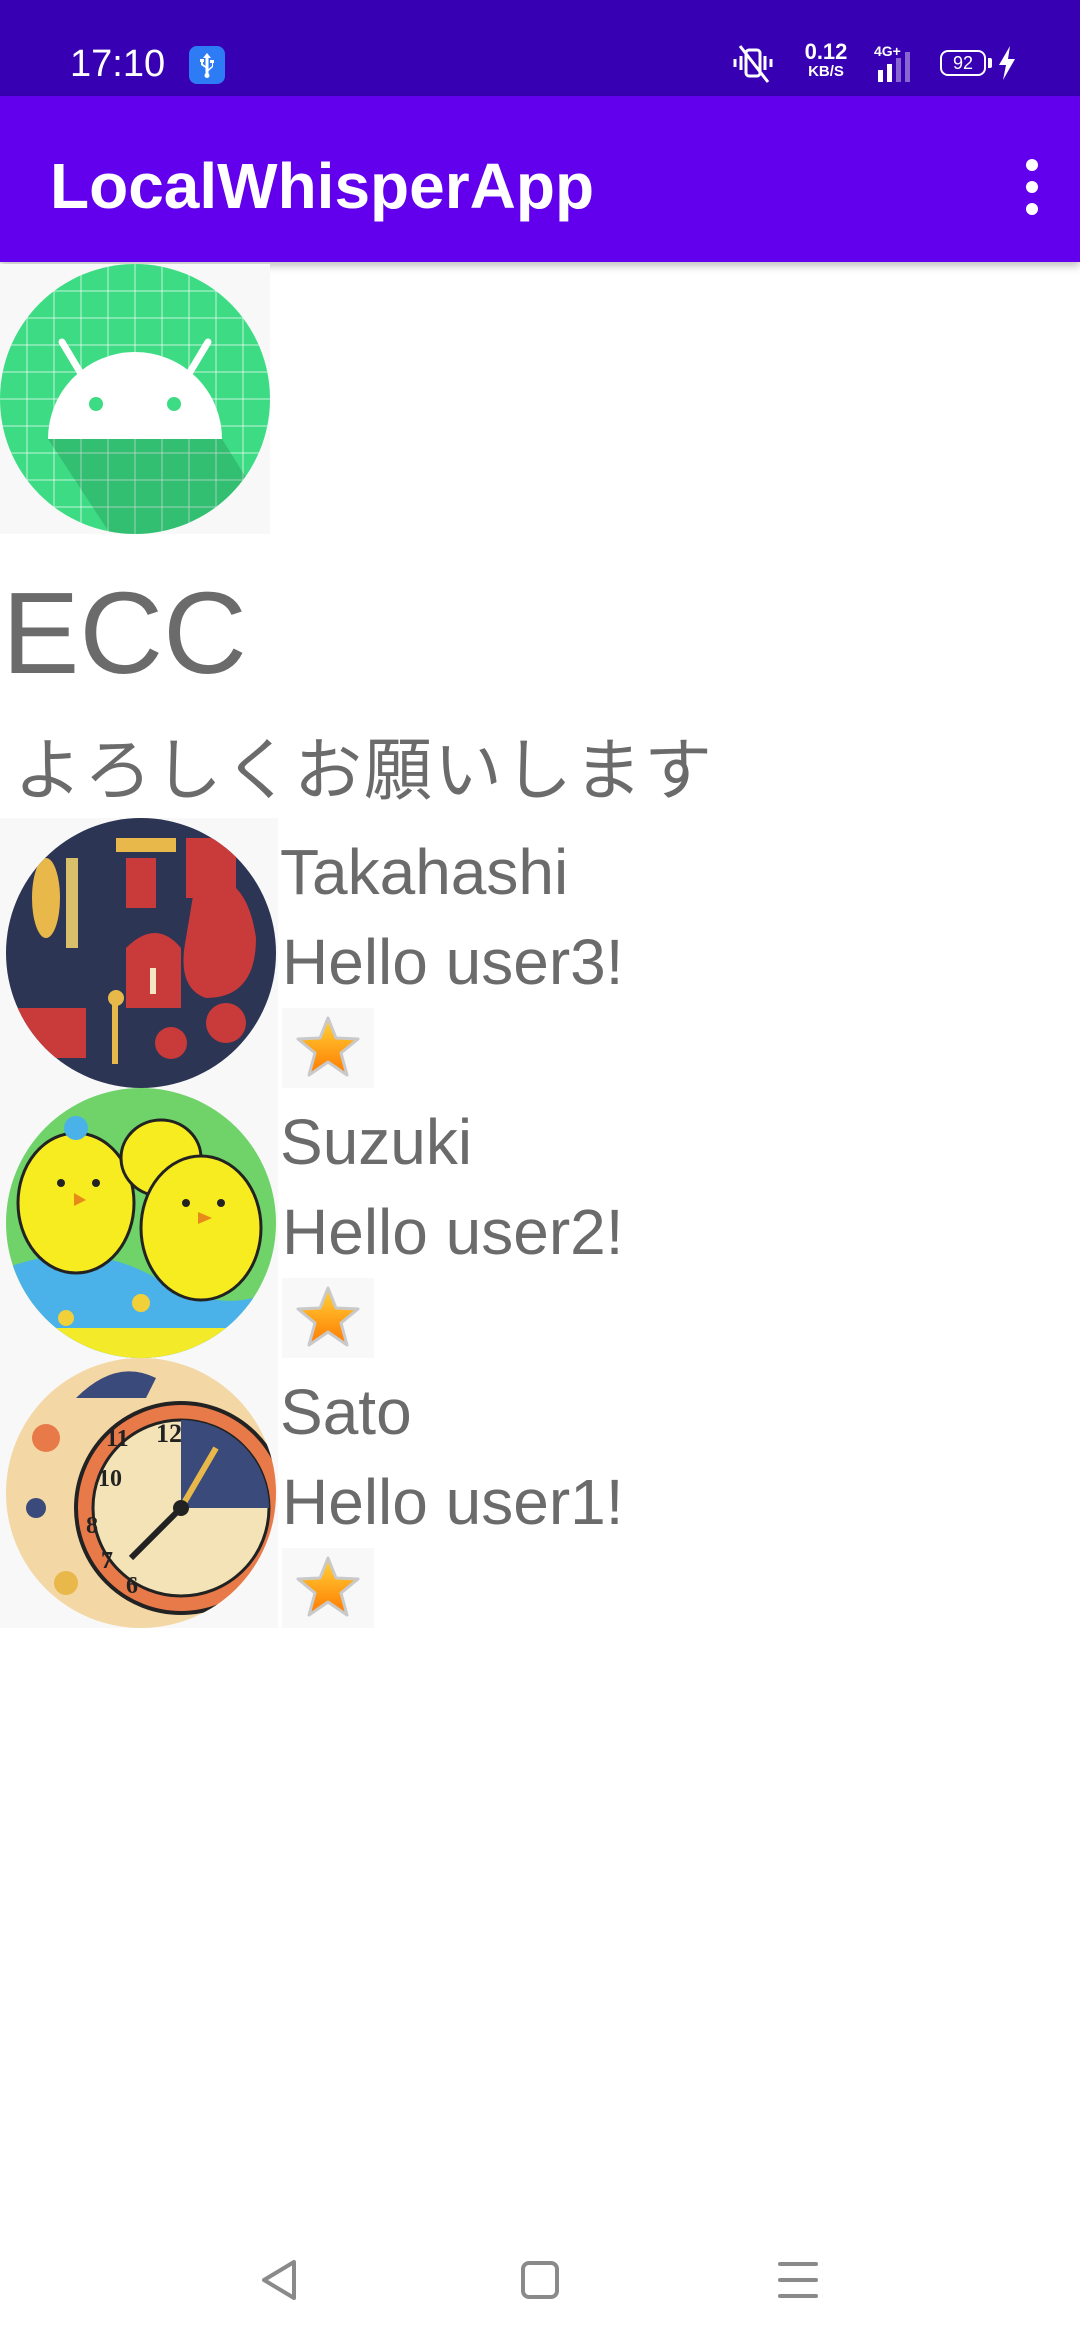  I want to click on user-list-item: Suzuki Hello user2!, so click(540, 1223).